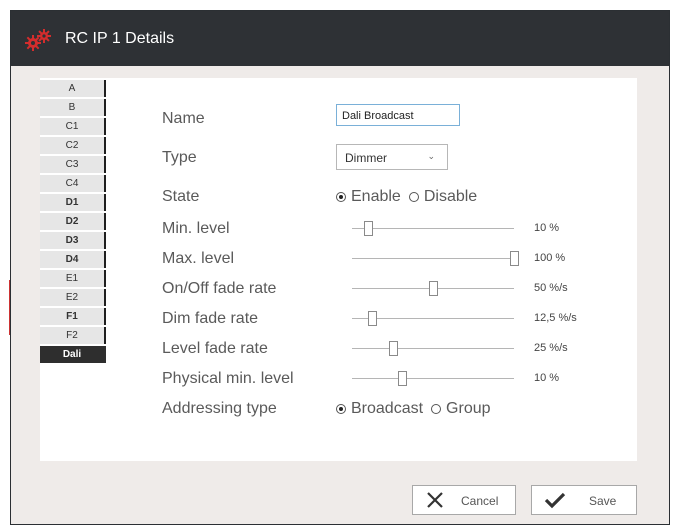  I want to click on name-field: Dali Broadcast, so click(398, 115).